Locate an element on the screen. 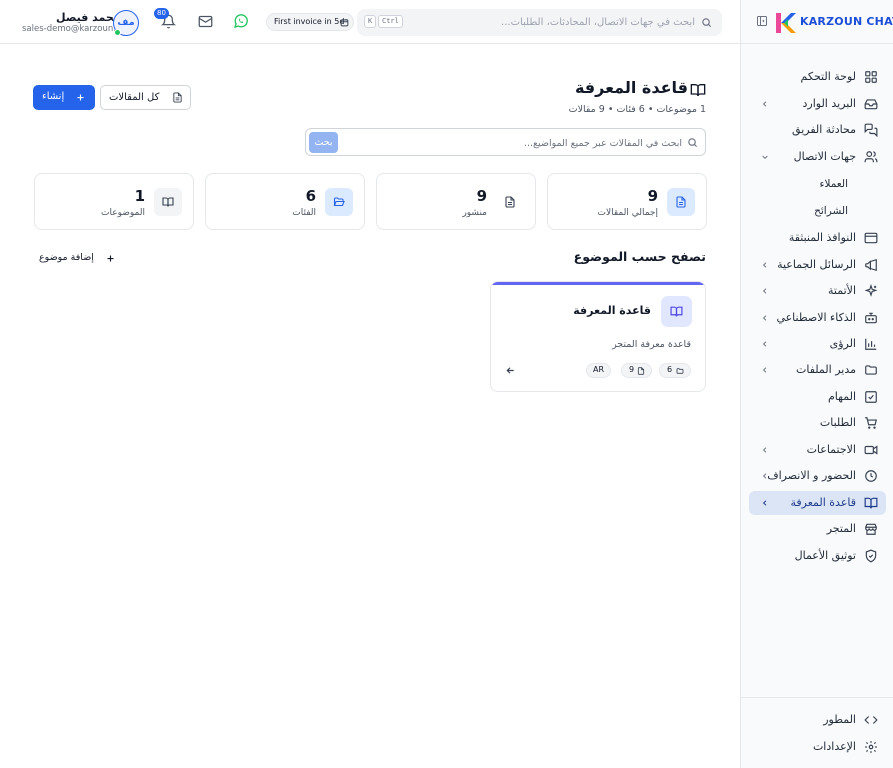  invoice-reminder-pill: First invoice in 5d is located at coordinates (310, 22).